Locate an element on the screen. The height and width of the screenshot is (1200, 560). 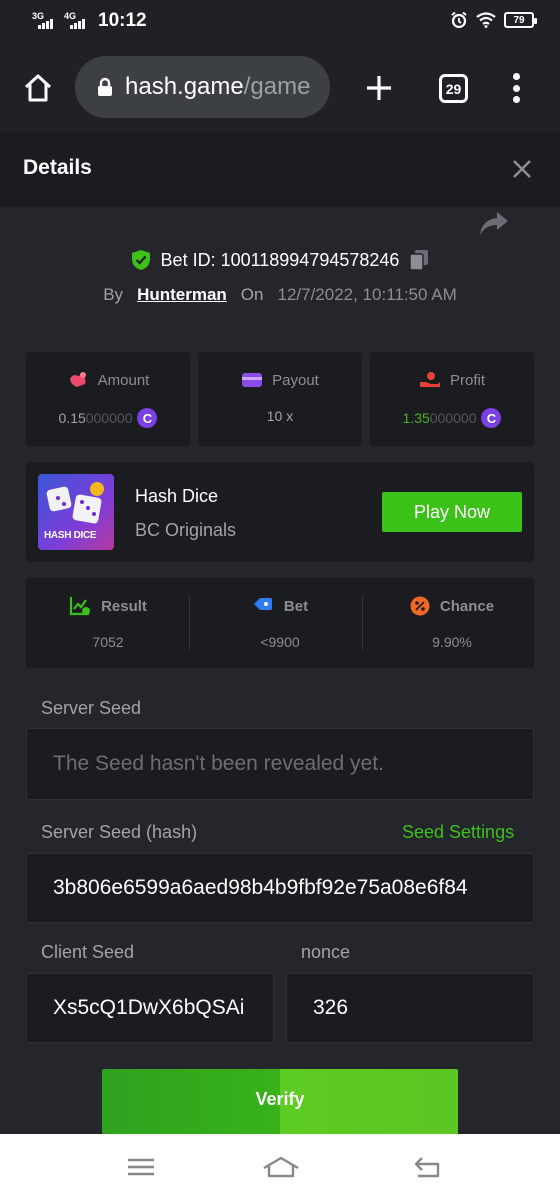
client-seed-value: Xs5cQ1DwX6bQSAi is located at coordinates (149, 1007).